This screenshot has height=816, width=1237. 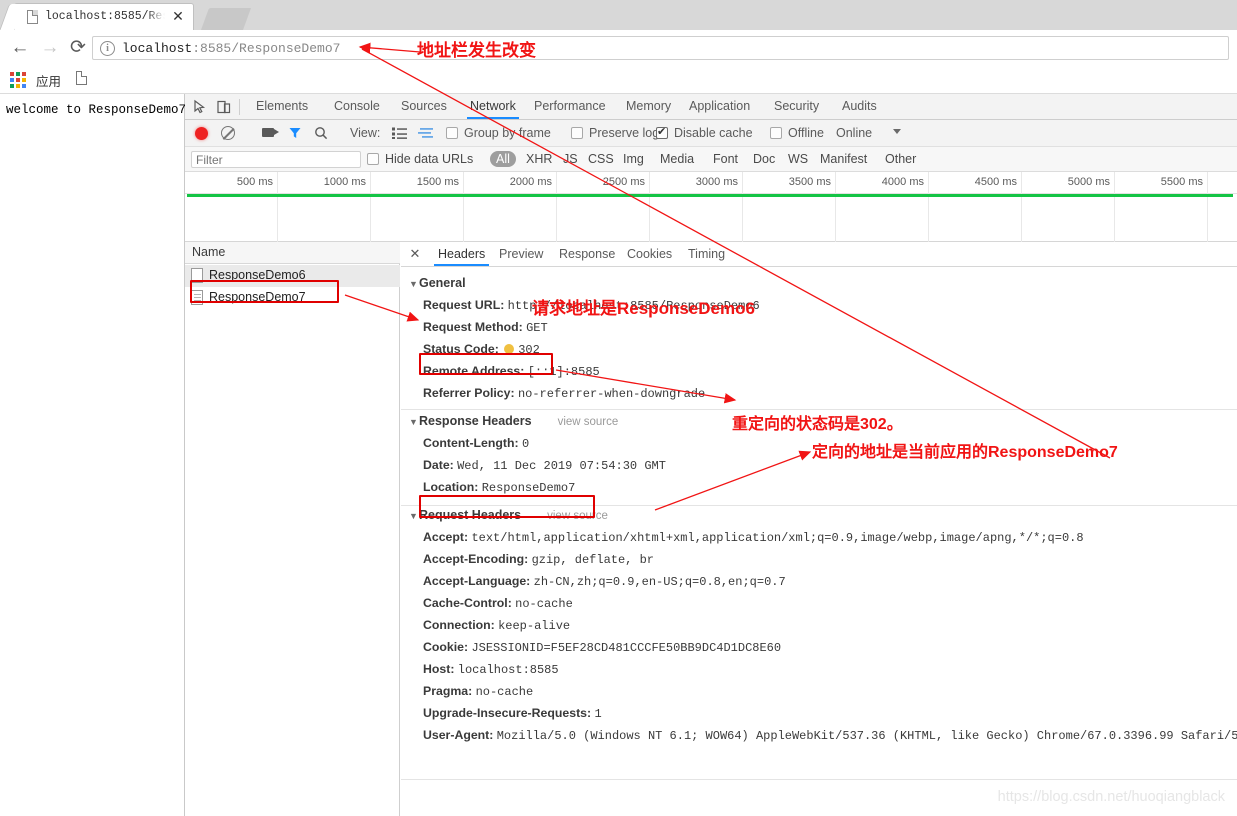 What do you see at coordinates (282, 106) in the screenshot?
I see `tab-elements: Elements` at bounding box center [282, 106].